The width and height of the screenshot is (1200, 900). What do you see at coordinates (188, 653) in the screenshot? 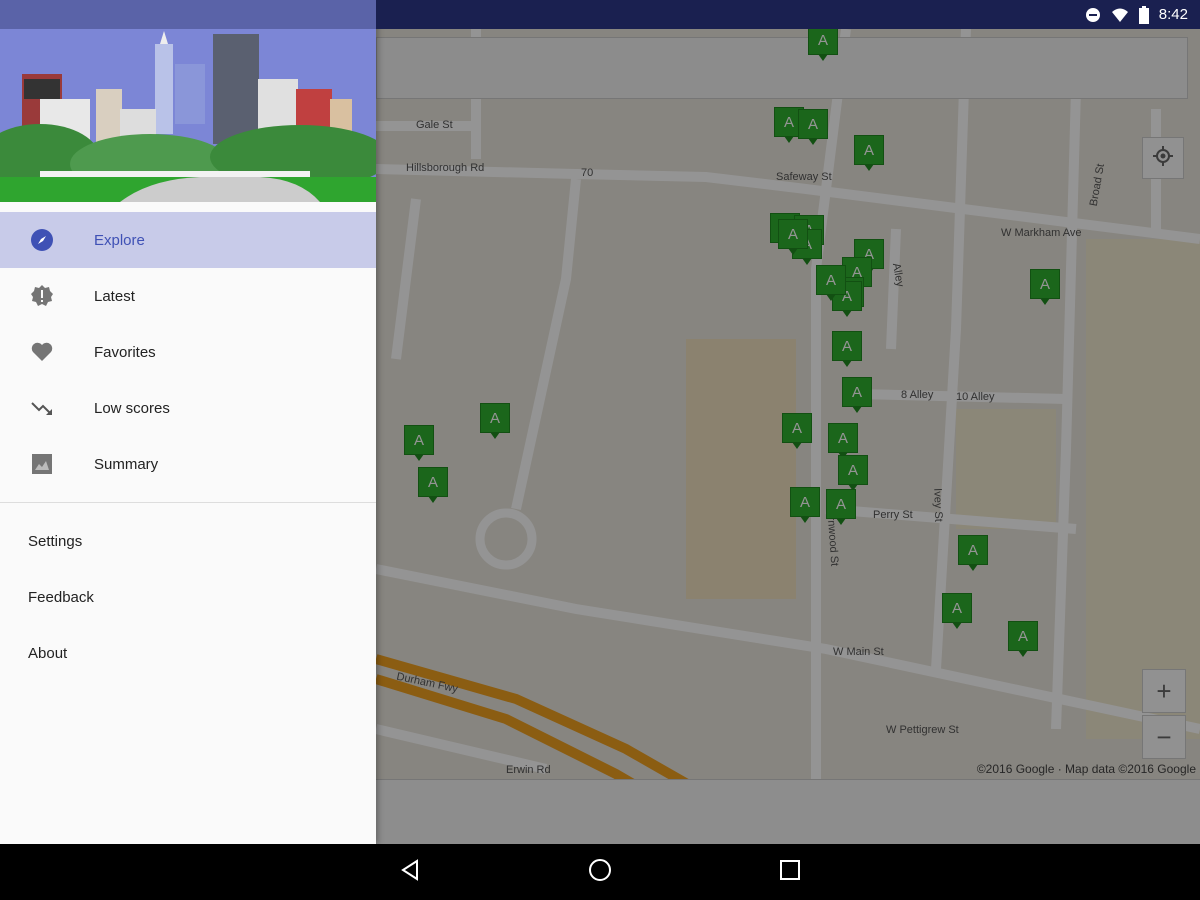
I see `nav-item-about: About` at bounding box center [188, 653].